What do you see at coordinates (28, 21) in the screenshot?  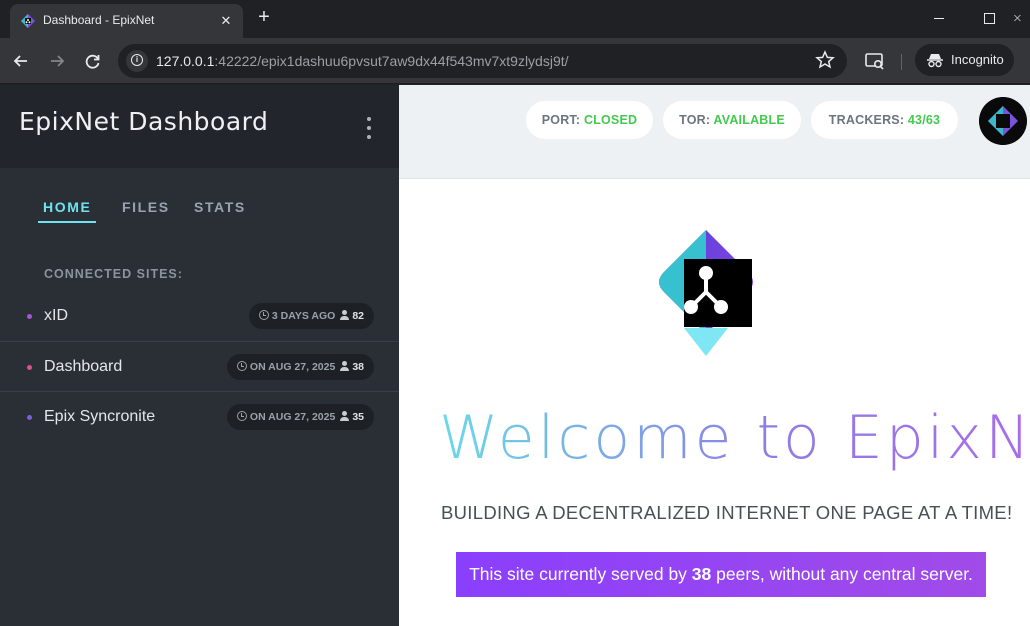 I see `epixnet-favicon-icon` at bounding box center [28, 21].